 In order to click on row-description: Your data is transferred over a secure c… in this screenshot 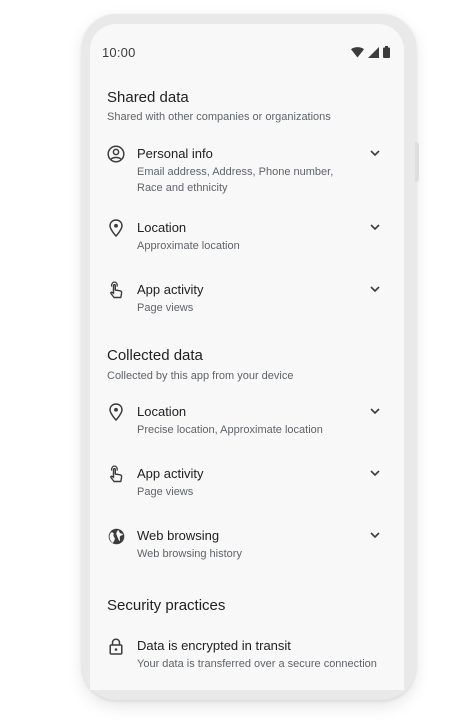, I will do `click(257, 664)`.